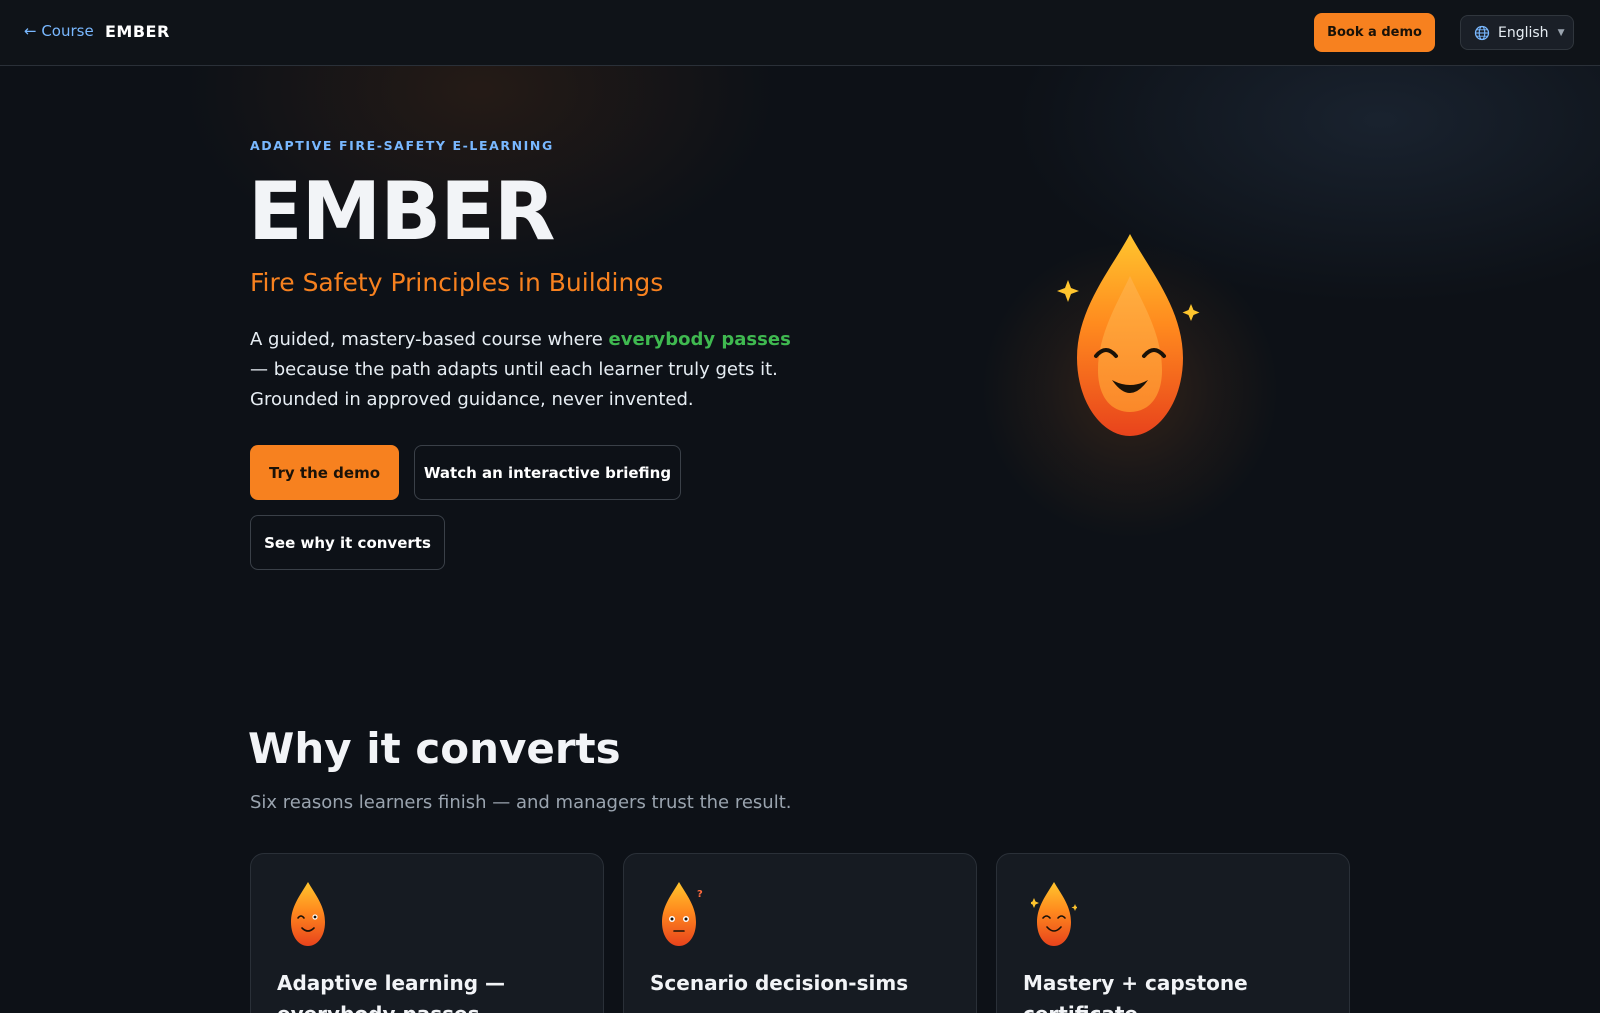 The image size is (1600, 1013). Describe the element at coordinates (1054, 914) in the screenshot. I see `sparkle-flame-icon` at that location.